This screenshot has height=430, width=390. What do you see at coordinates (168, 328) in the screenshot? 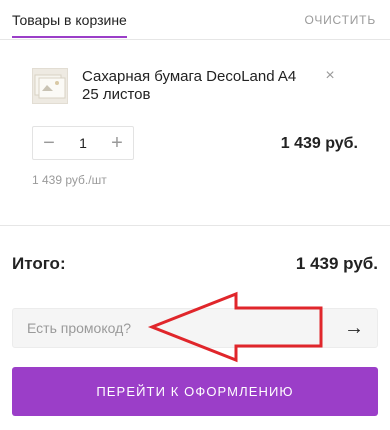
I see `promo-code-input` at bounding box center [168, 328].